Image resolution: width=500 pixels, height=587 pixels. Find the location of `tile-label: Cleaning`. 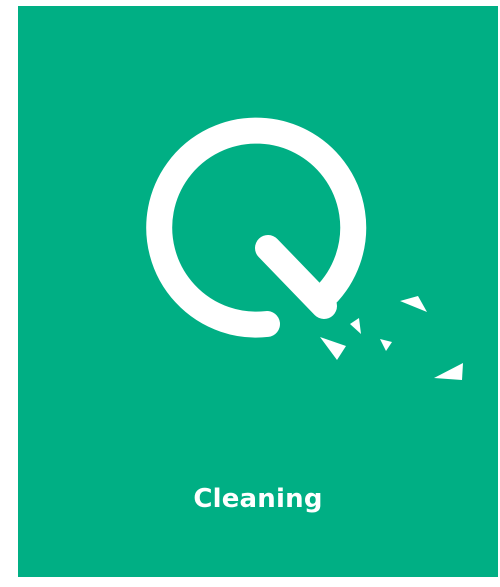

tile-label: Cleaning is located at coordinates (258, 499).